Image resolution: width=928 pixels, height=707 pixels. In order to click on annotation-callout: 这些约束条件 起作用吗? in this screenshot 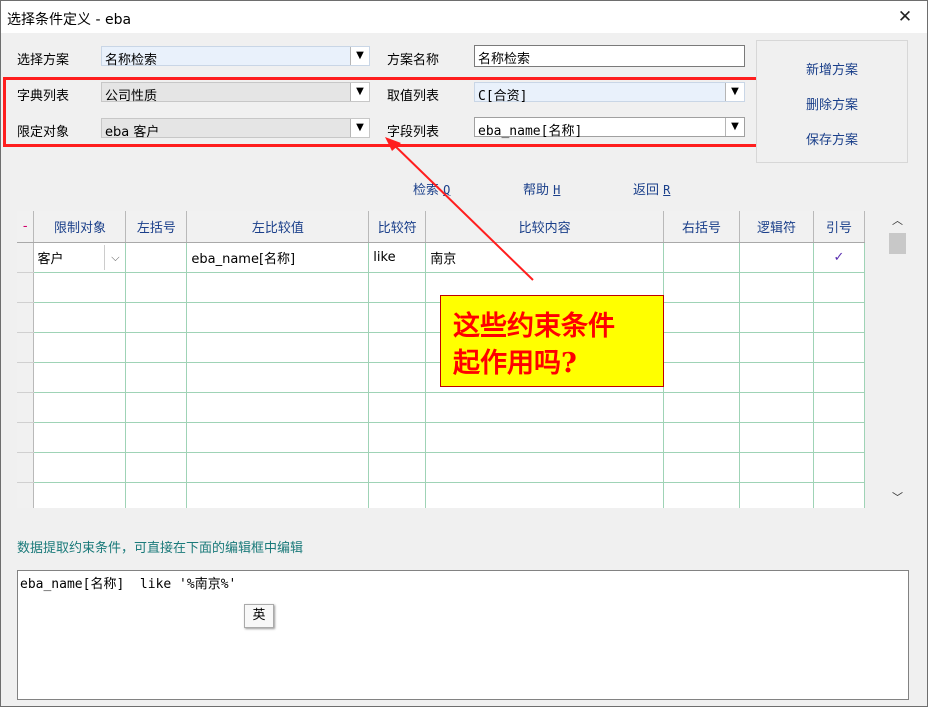, I will do `click(552, 341)`.